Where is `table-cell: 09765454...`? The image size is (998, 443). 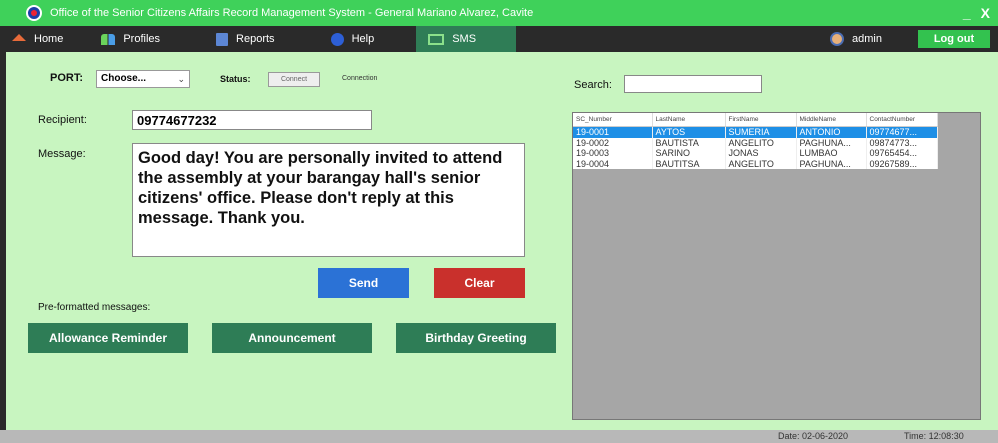 table-cell: 09765454... is located at coordinates (902, 153).